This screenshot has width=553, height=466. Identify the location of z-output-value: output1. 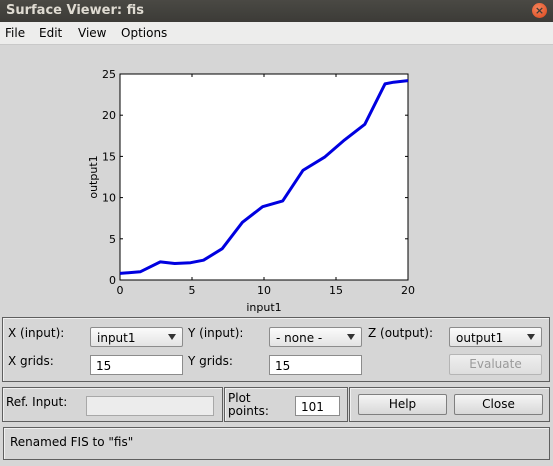
(480, 338).